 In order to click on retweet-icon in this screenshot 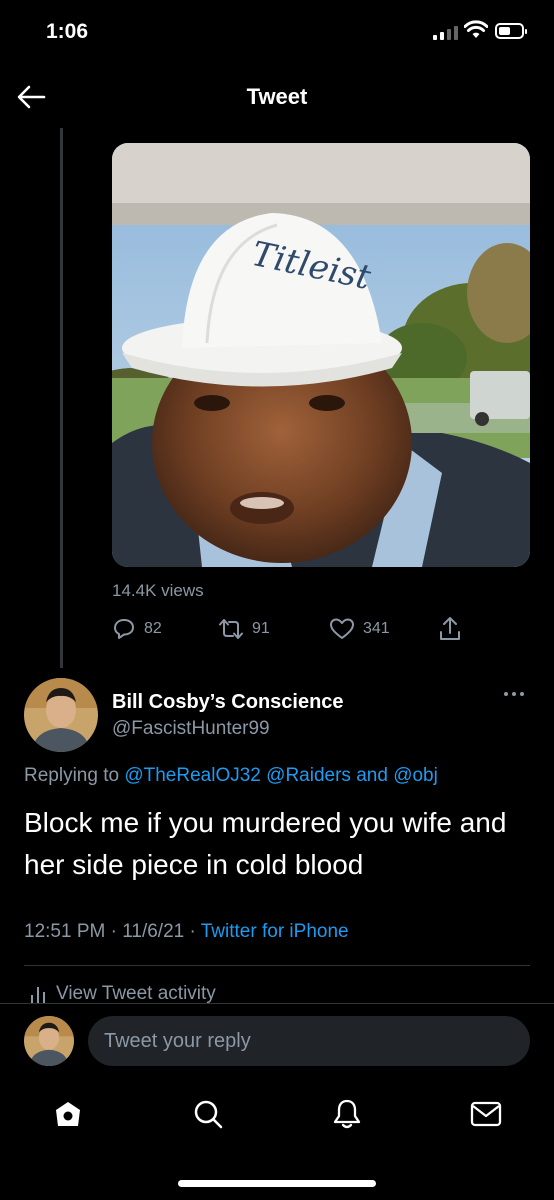, I will do `click(231, 629)`.